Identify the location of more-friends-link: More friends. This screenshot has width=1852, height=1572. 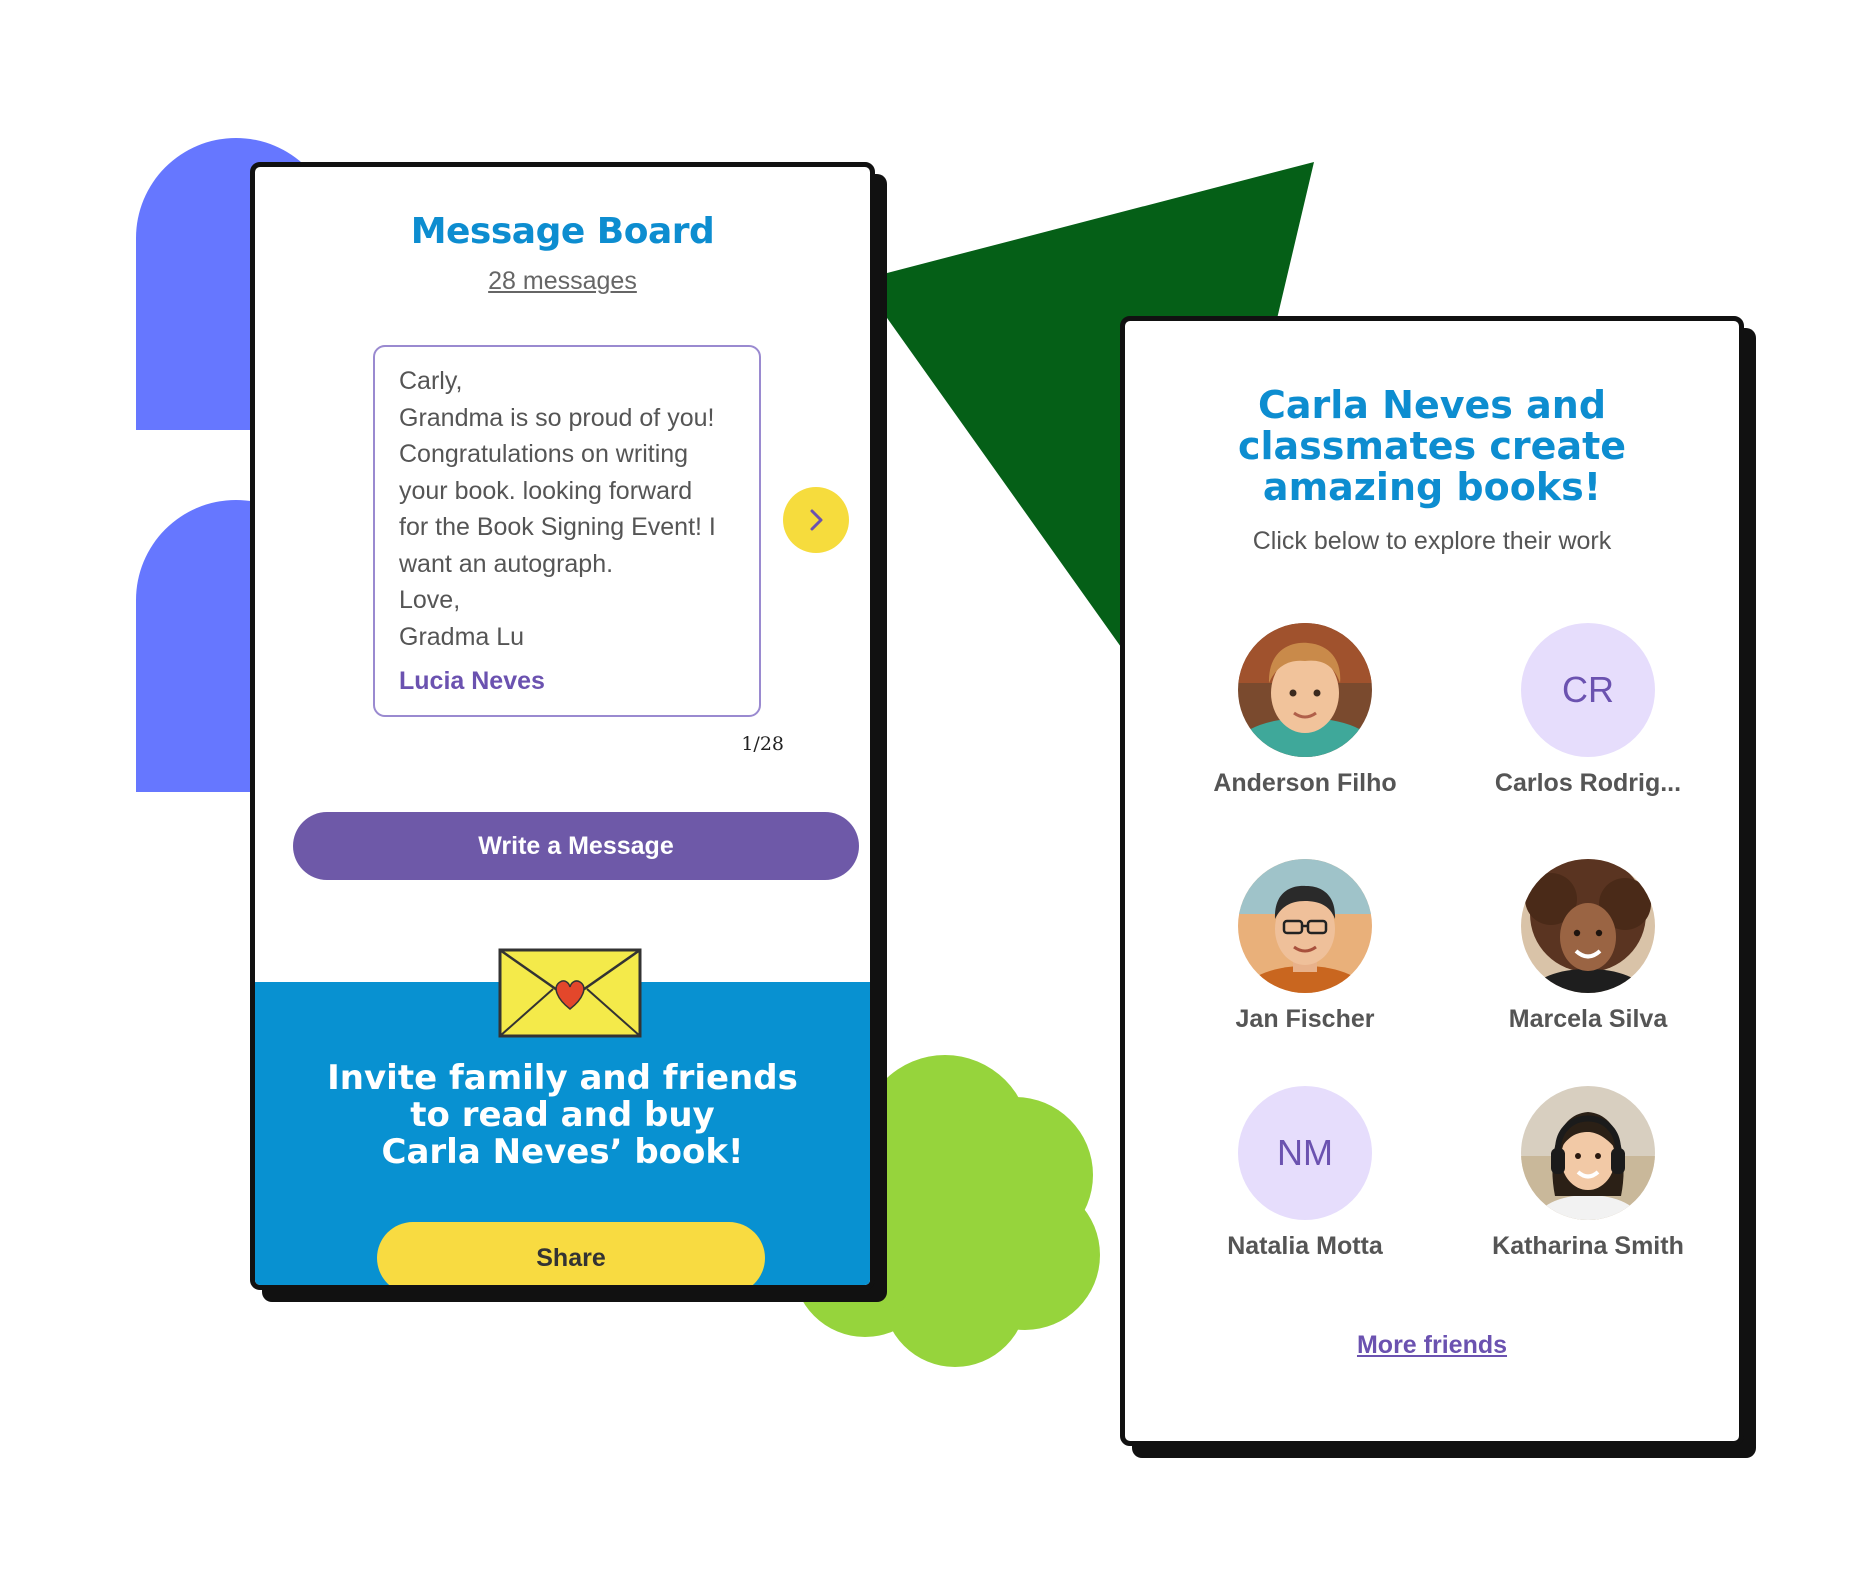
(1432, 1345).